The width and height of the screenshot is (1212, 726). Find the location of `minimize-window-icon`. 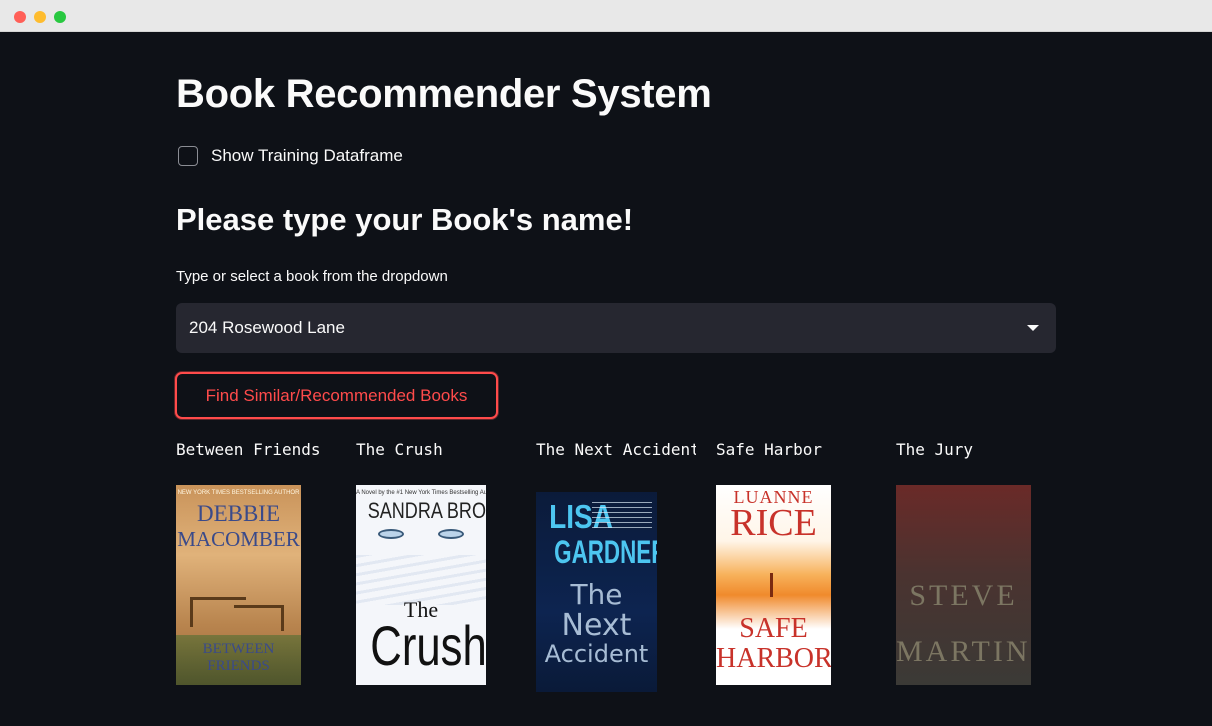

minimize-window-icon is located at coordinates (40, 17).